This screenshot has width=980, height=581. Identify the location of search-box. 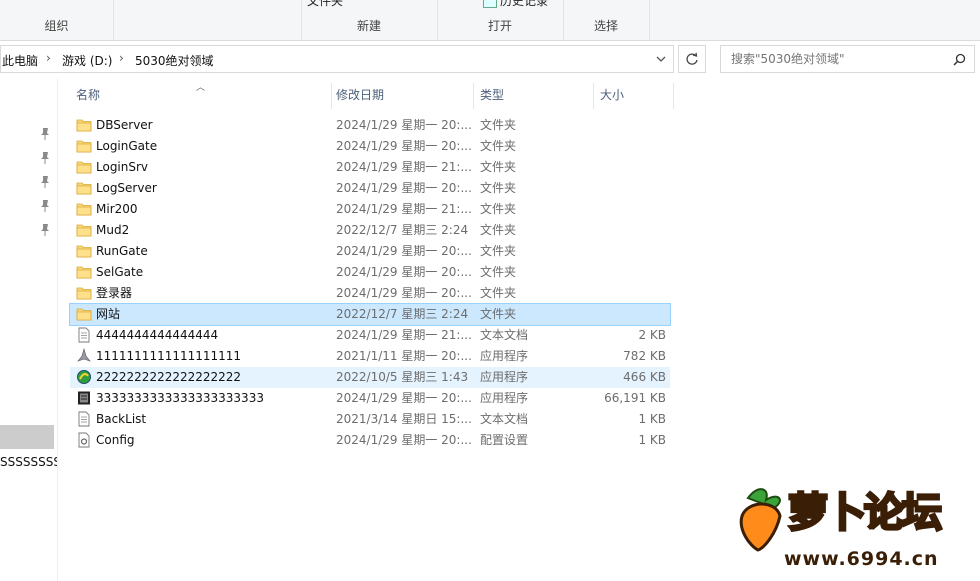
(847, 59).